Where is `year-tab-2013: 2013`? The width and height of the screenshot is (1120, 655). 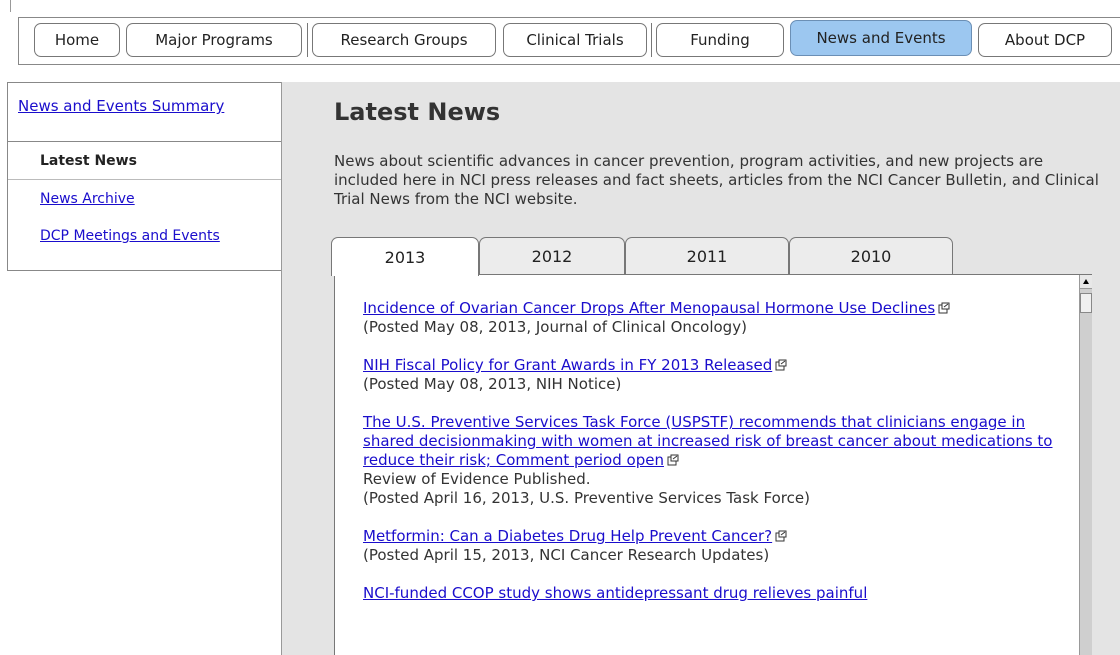
year-tab-2013: 2013 is located at coordinates (405, 256).